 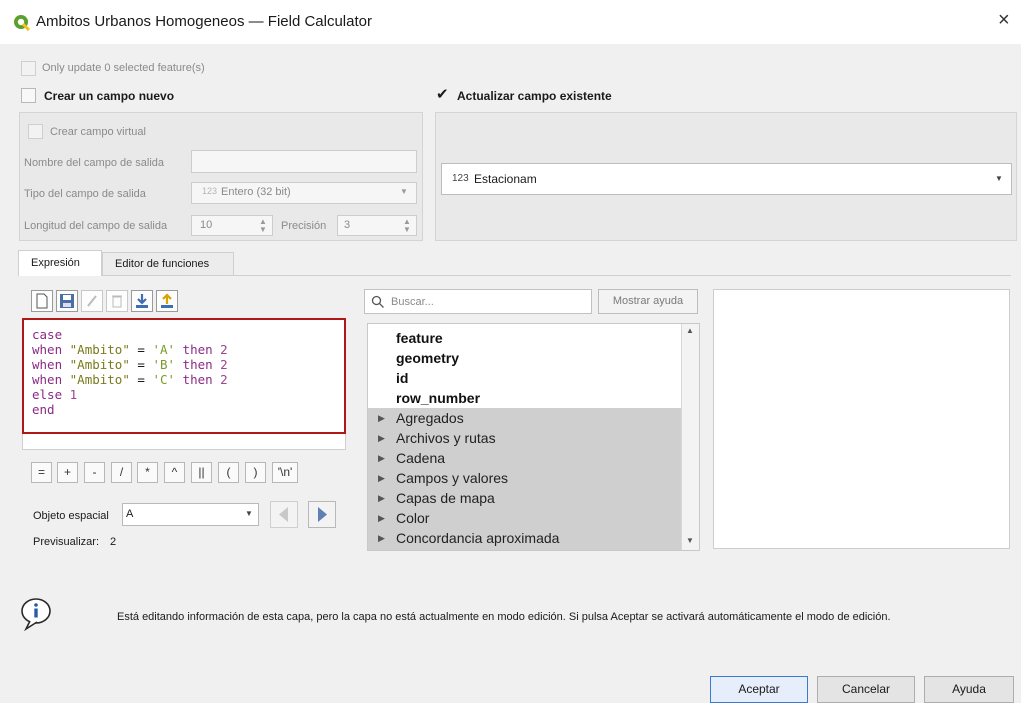 What do you see at coordinates (388, 378) in the screenshot?
I see `function-item: id` at bounding box center [388, 378].